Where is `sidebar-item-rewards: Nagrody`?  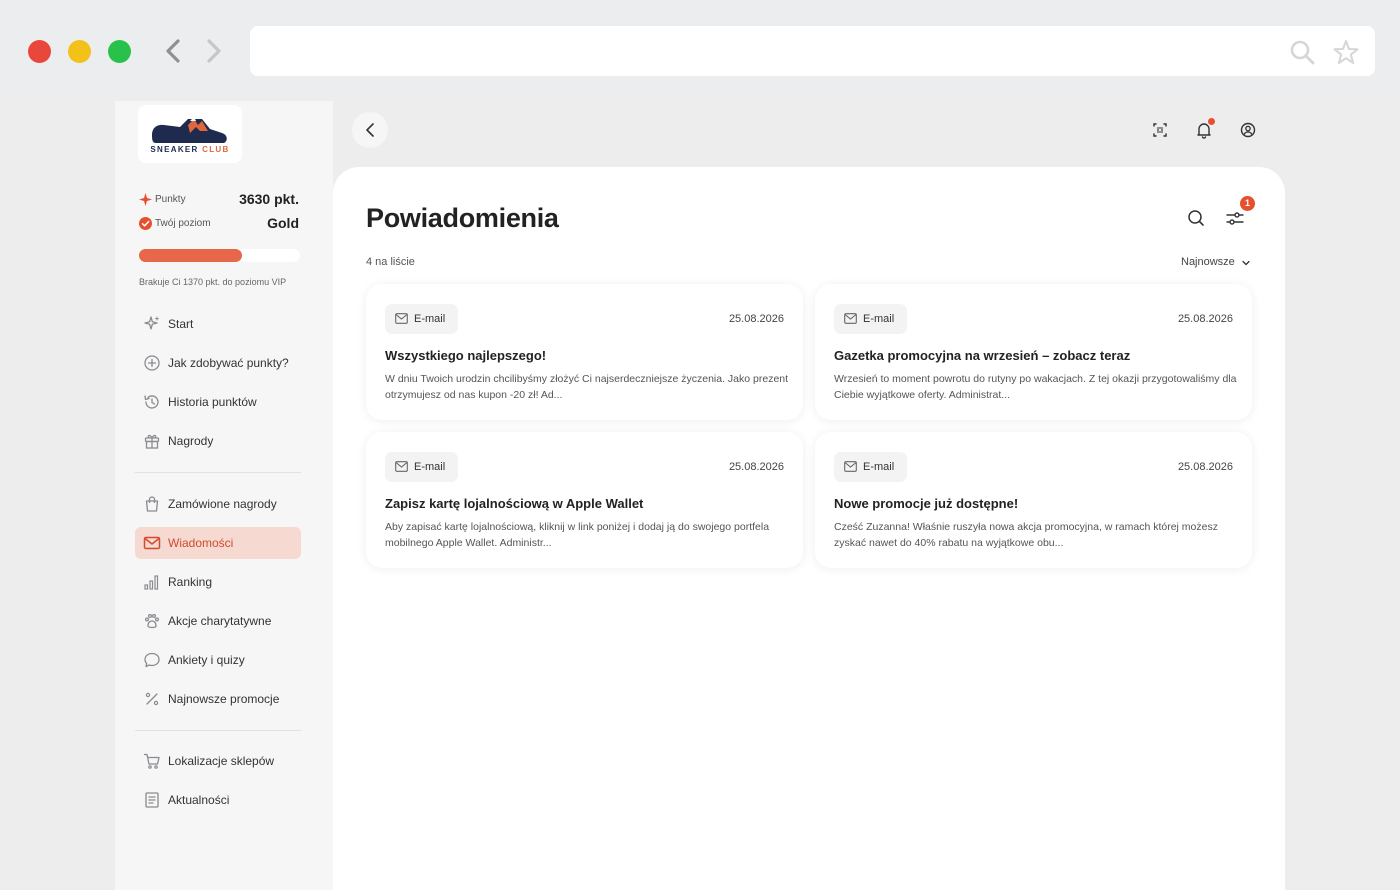 sidebar-item-rewards: Nagrody is located at coordinates (218, 441).